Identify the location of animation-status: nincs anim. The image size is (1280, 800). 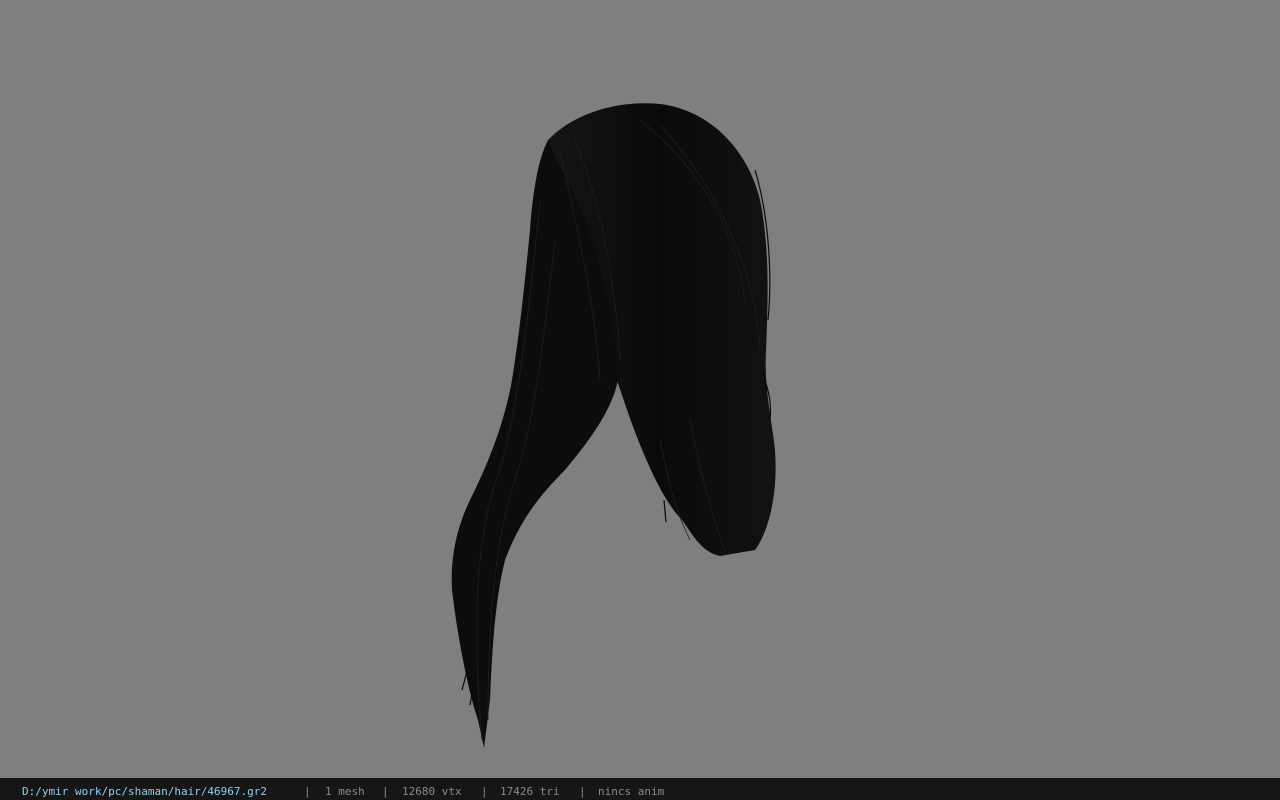
(631, 791).